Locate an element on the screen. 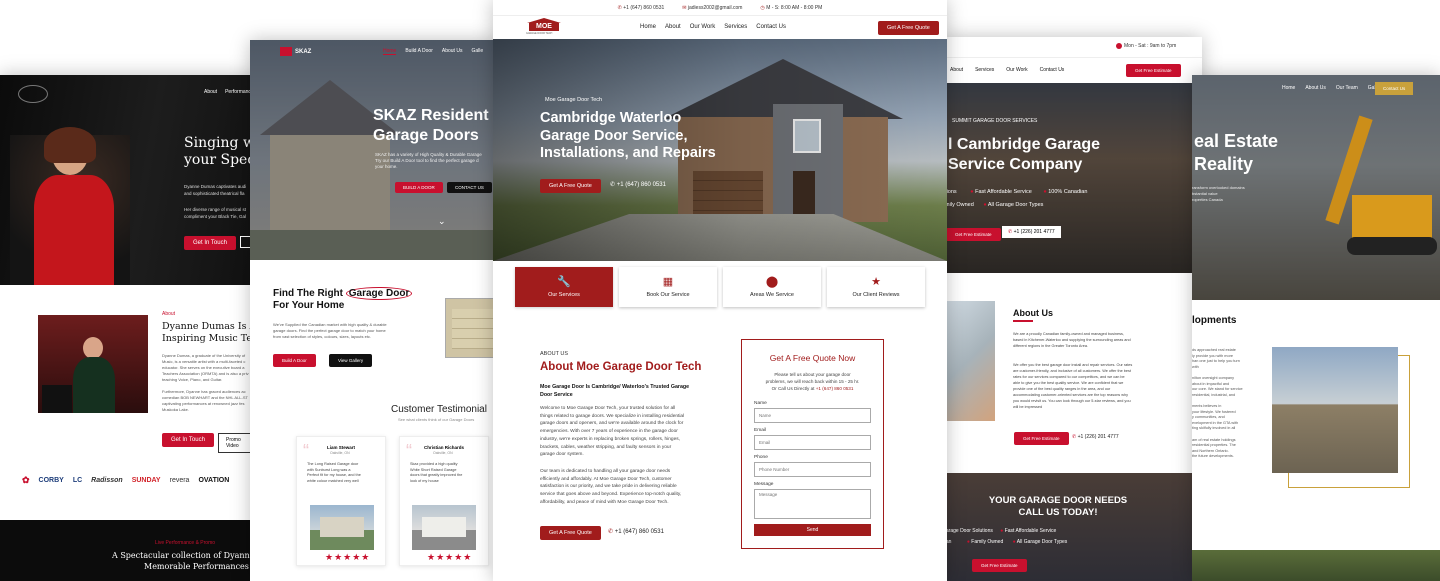 This screenshot has width=1440, height=581. build-a-door-button-2: Build A Door is located at coordinates (294, 360).